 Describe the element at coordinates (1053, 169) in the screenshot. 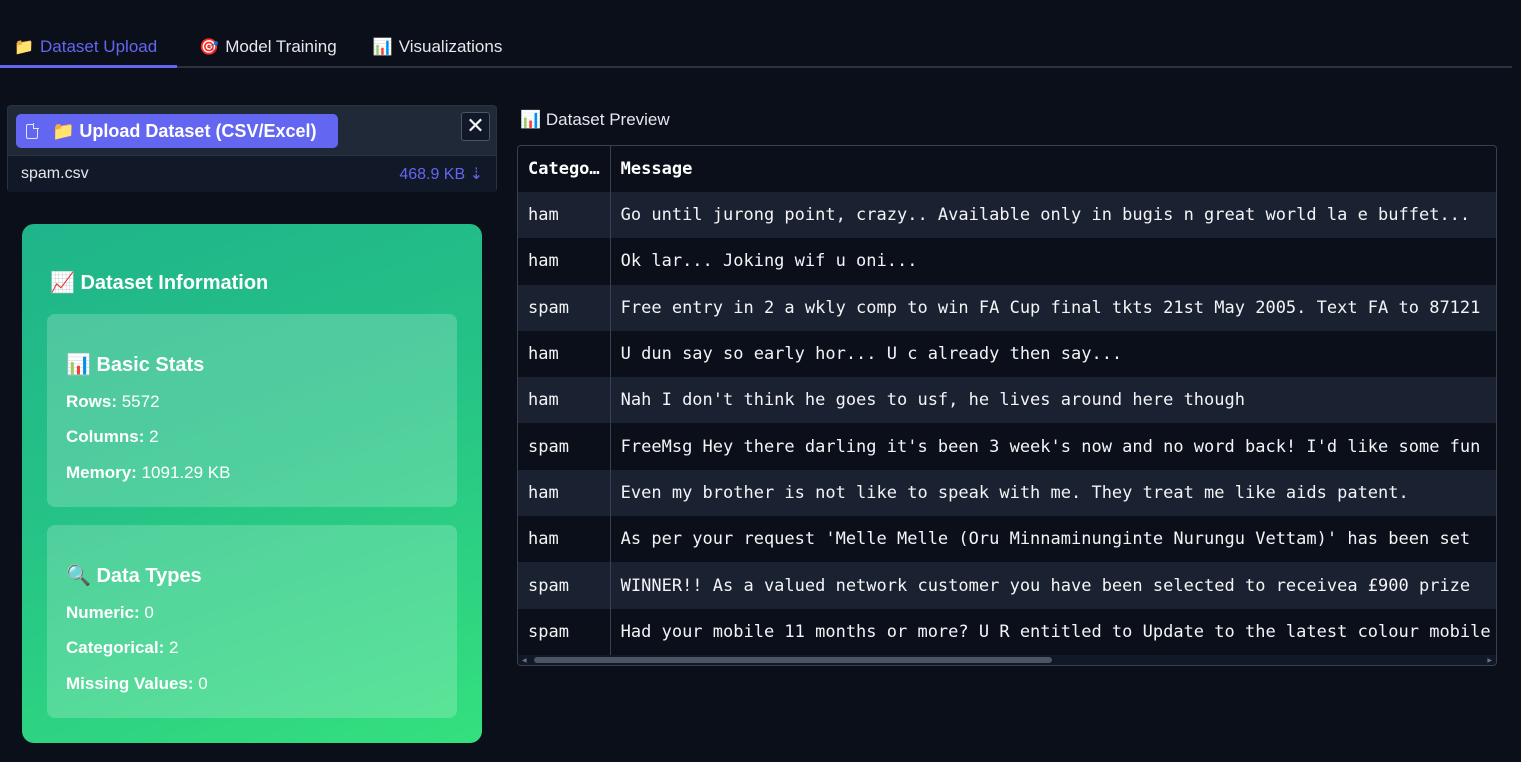

I see `column-header-message: Message` at that location.